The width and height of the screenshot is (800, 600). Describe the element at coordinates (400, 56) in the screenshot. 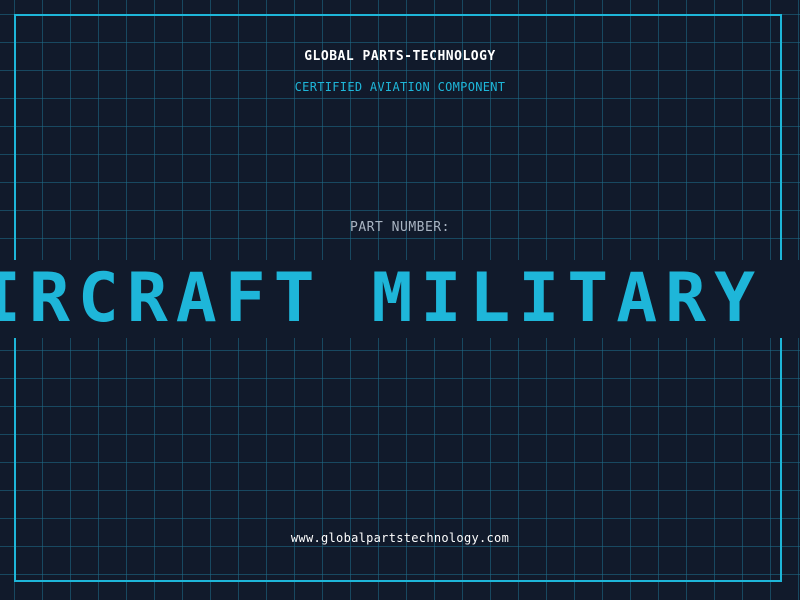

I see `brand-title: GLOBAL PARTS-TECHNOLOGY` at that location.